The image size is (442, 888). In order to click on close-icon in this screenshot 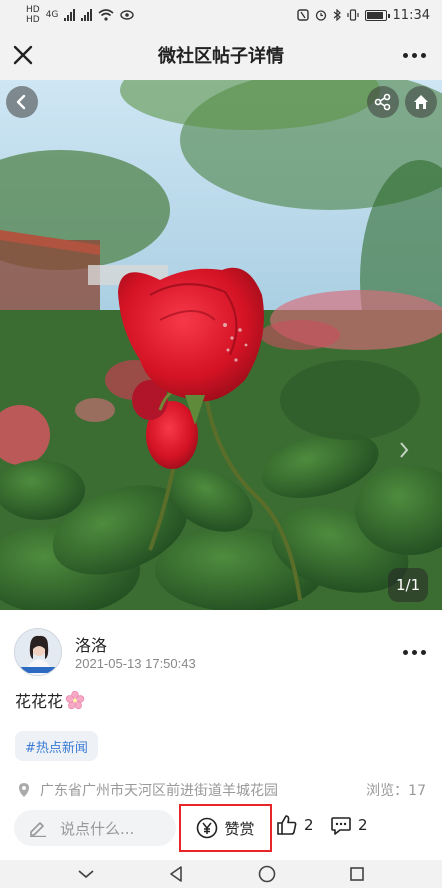, I will do `click(23, 55)`.